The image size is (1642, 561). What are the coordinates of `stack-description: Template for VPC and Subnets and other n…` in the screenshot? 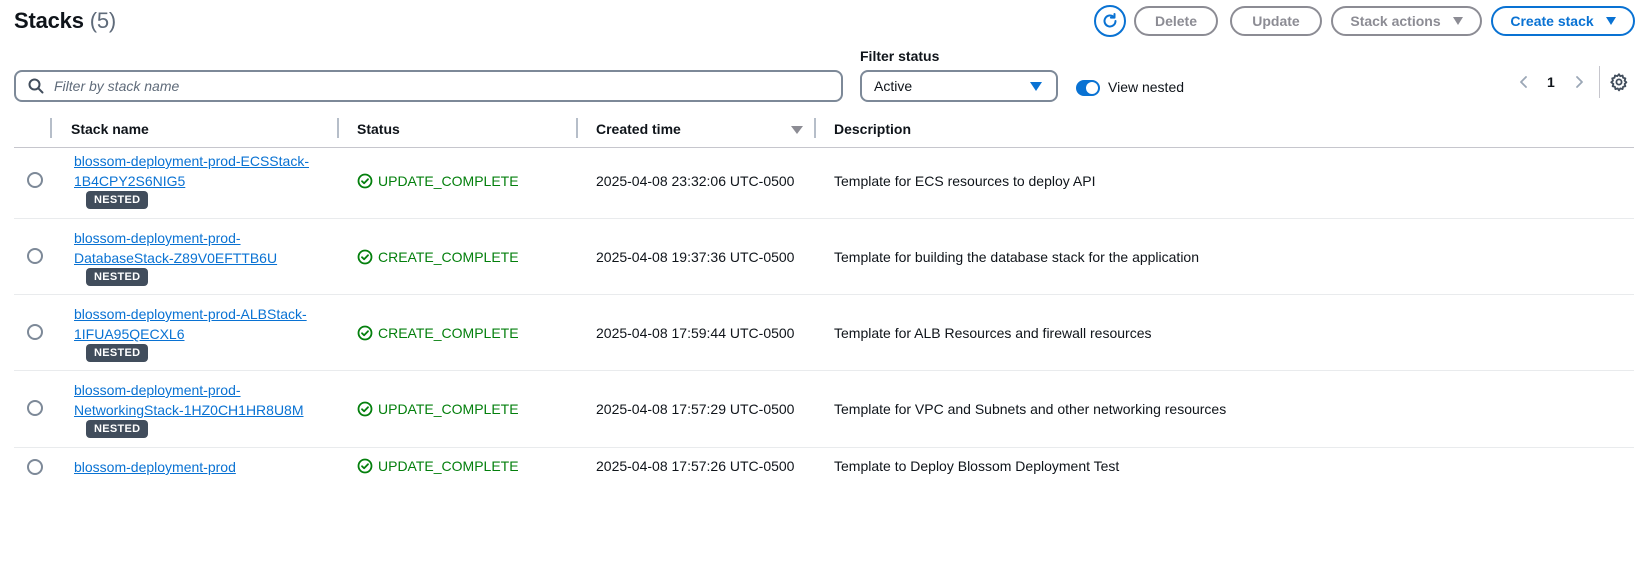 It's located at (1030, 409).